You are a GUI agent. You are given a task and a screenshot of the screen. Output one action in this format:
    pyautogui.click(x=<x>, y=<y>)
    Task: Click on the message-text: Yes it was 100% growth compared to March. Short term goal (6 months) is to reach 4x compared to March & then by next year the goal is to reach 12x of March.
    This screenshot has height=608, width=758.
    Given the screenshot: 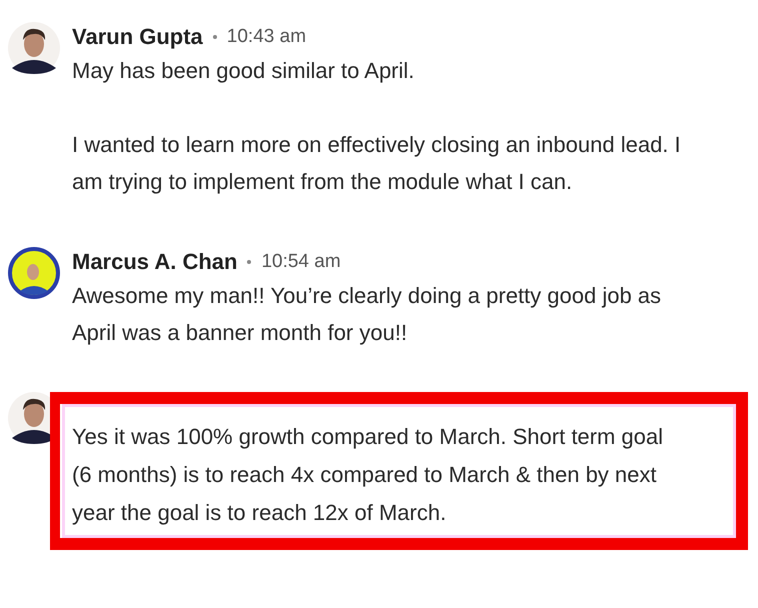 What is the action you would take?
    pyautogui.click(x=368, y=474)
    